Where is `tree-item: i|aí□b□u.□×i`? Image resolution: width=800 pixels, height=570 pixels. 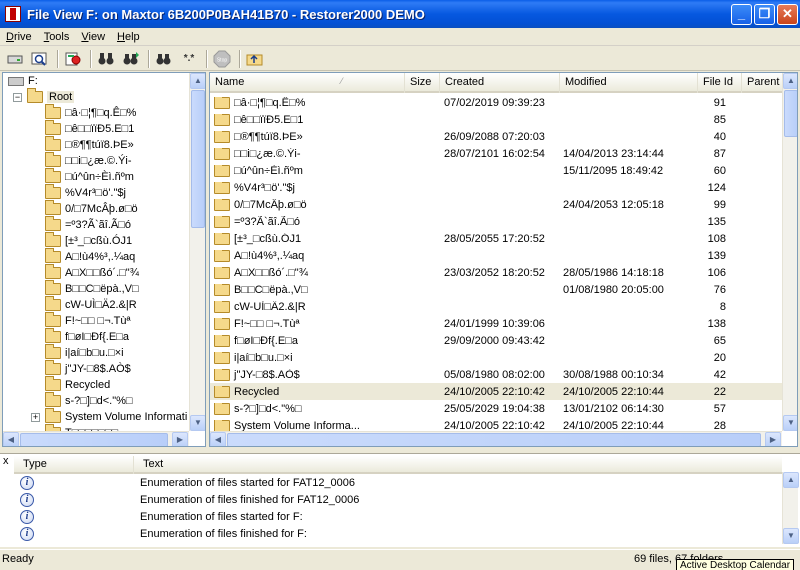 tree-item: i|aí□b□u.□×i is located at coordinates (84, 352).